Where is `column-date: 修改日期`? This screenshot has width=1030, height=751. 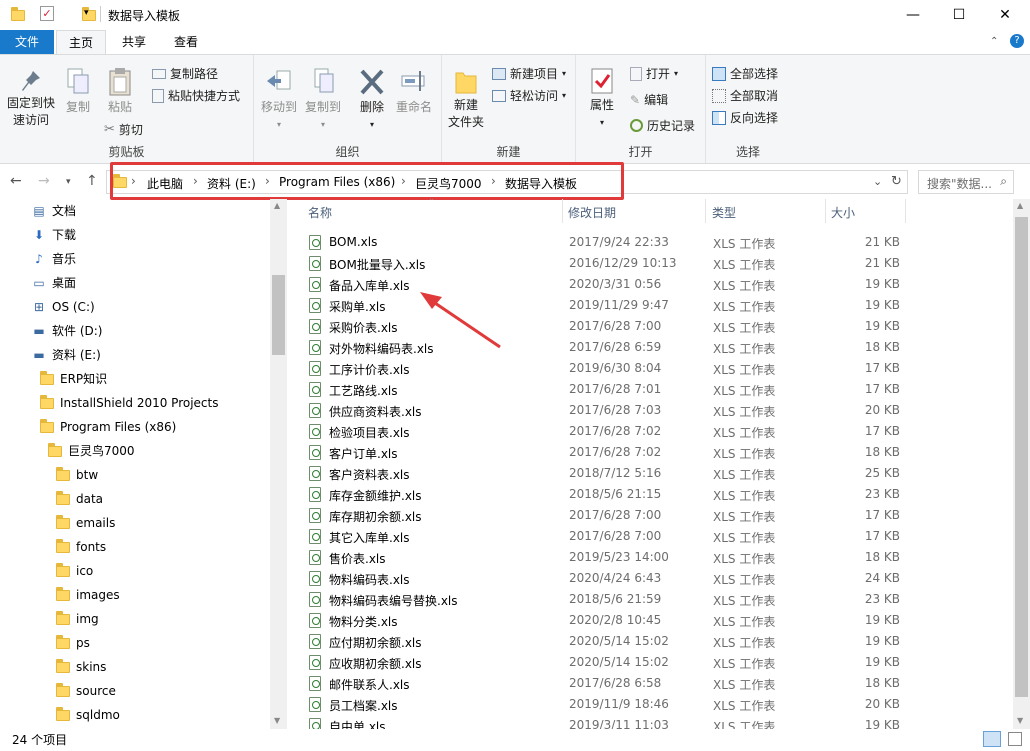
column-date: 修改日期 is located at coordinates (592, 212).